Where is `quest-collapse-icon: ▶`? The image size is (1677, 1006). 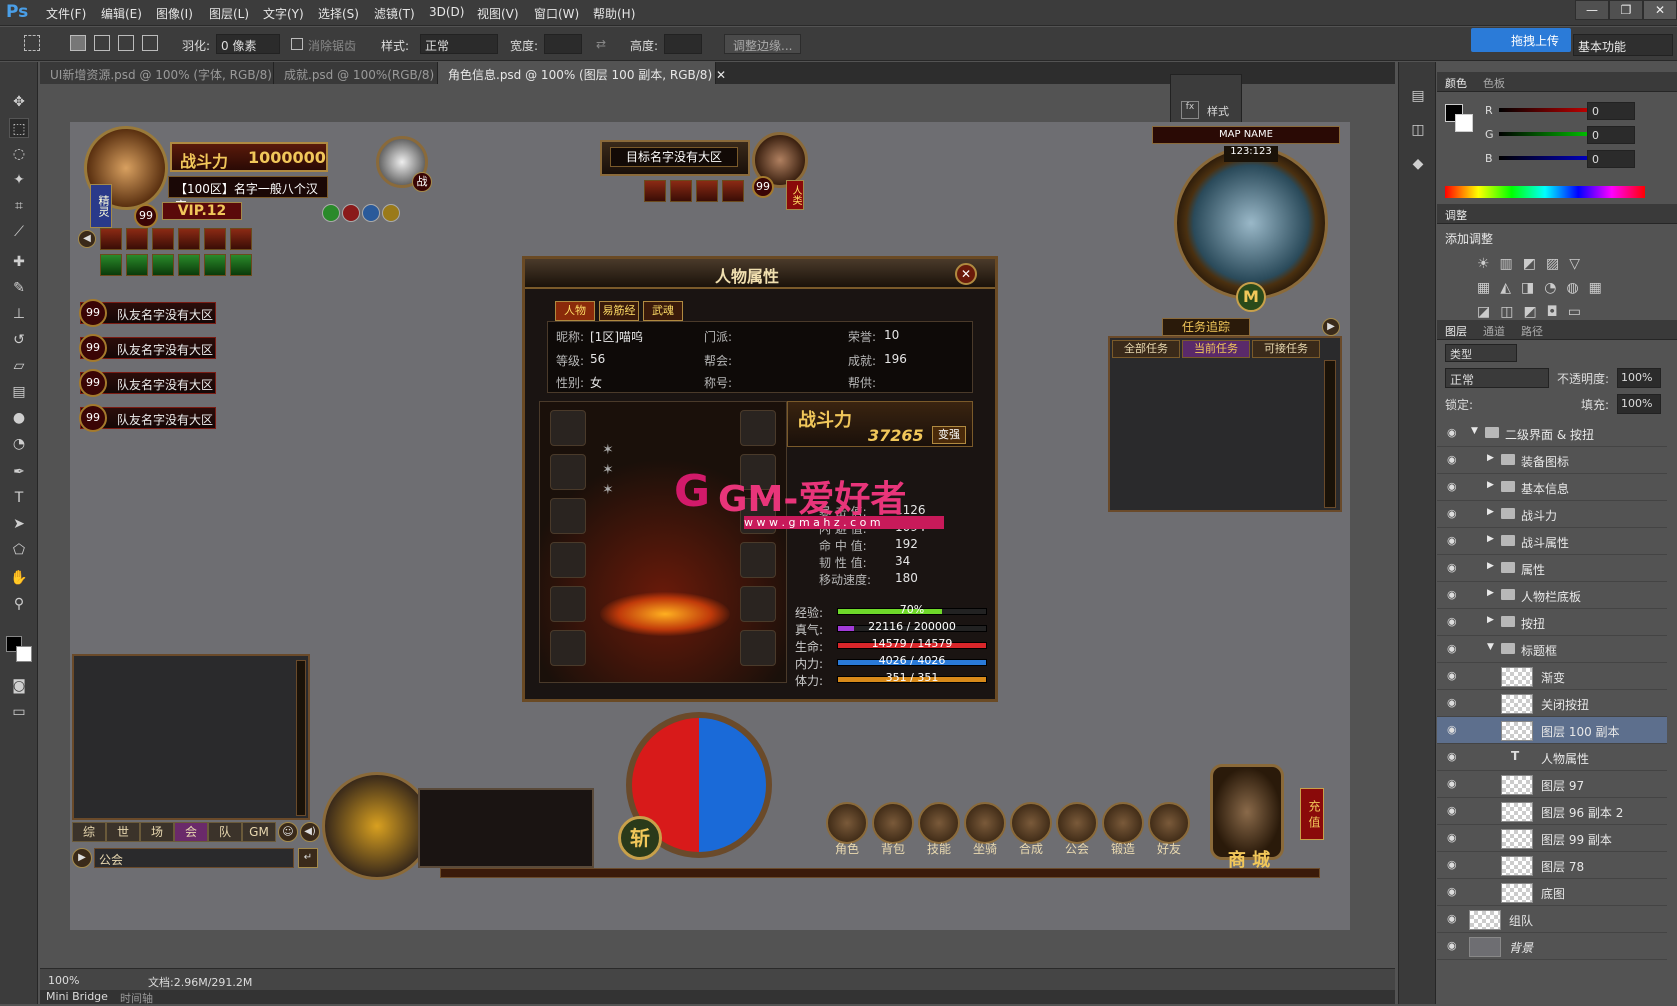 quest-collapse-icon: ▶ is located at coordinates (1331, 327).